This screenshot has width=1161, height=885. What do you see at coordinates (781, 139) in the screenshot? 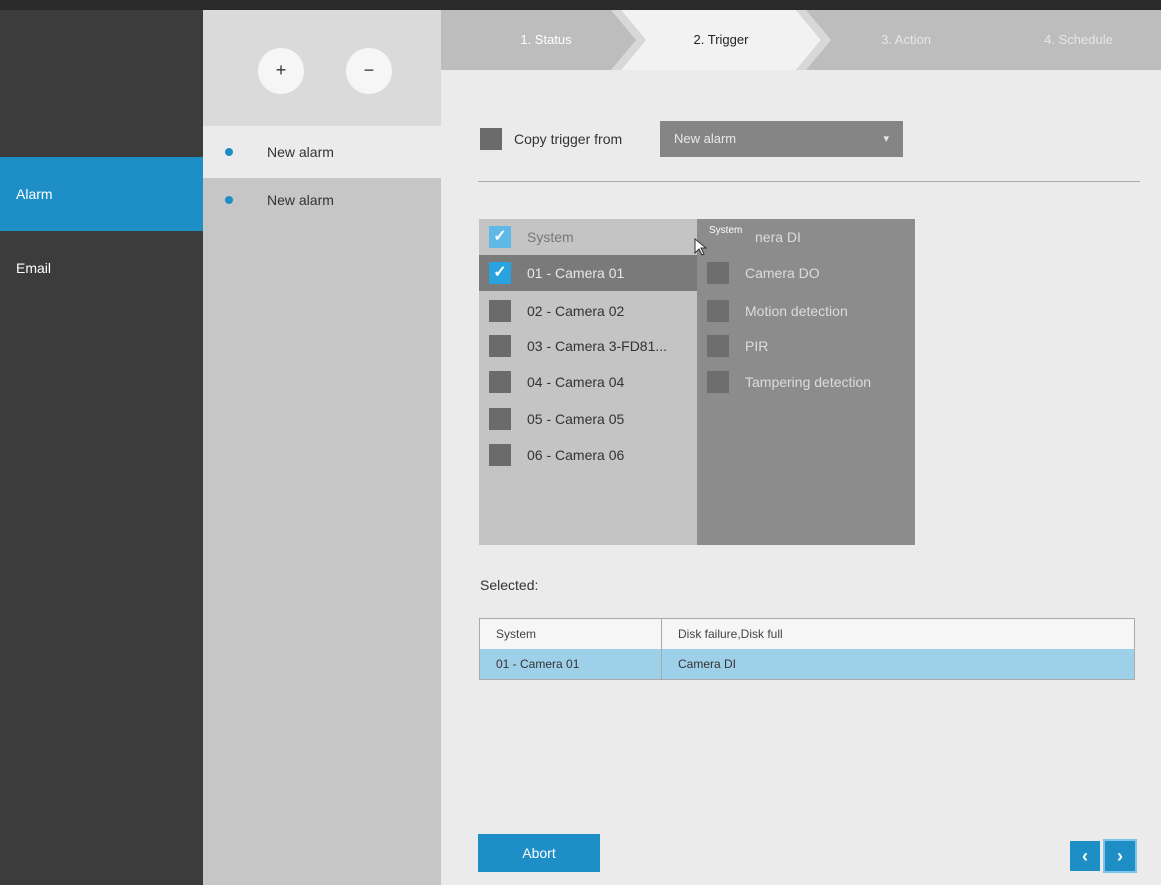
I see `copy-trigger-select: New alarm ▾` at bounding box center [781, 139].